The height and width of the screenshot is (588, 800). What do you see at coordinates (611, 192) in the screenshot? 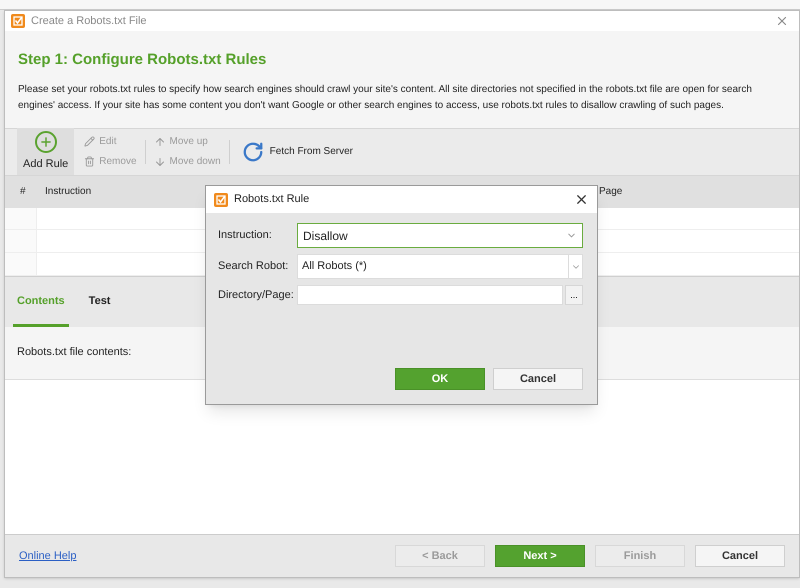
I see `column-header: Page` at bounding box center [611, 192].